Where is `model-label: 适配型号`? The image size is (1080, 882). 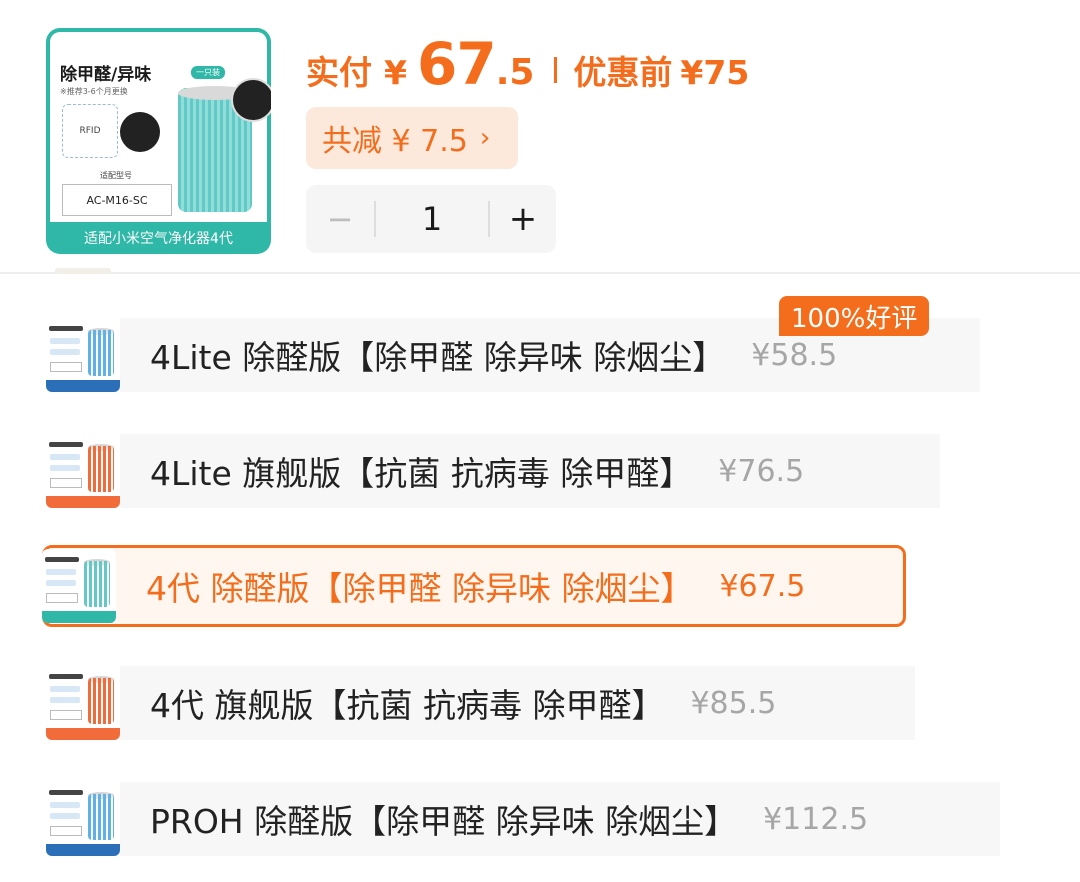
model-label: 适配型号 is located at coordinates (116, 175).